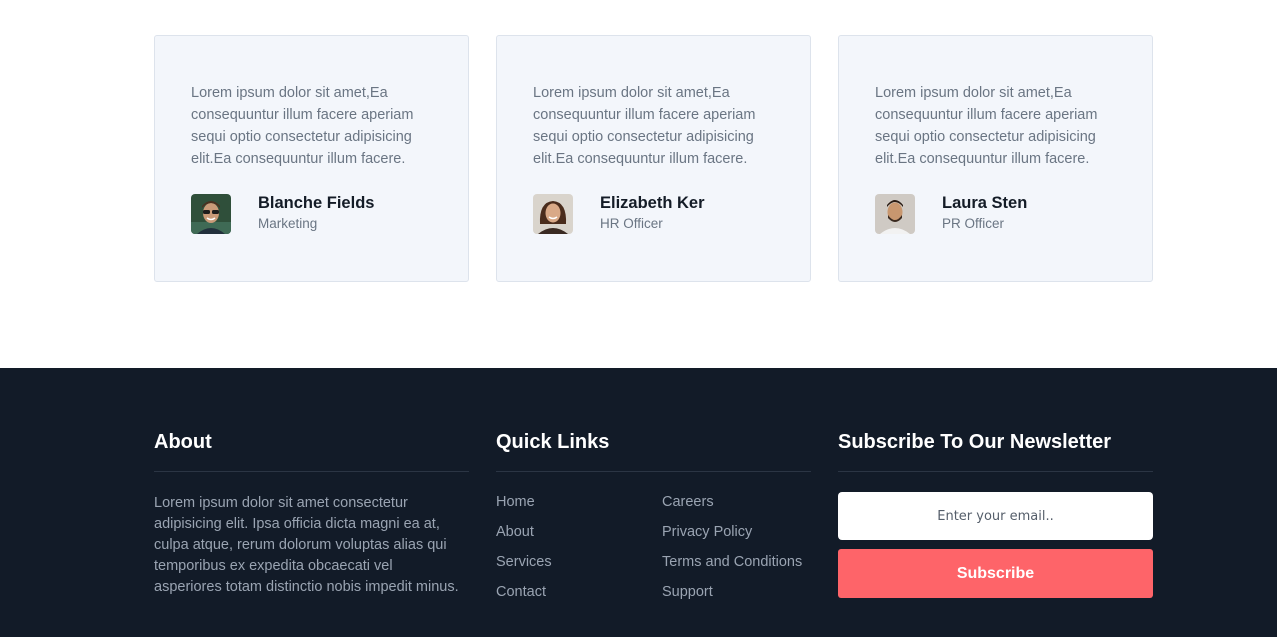  I want to click on footer-link-about: About, so click(579, 532).